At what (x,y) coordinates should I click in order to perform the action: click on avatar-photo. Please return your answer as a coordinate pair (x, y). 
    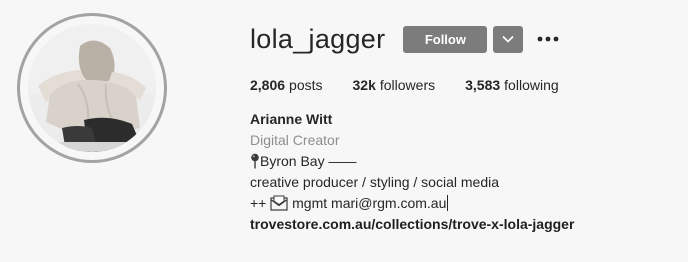
    Looking at the image, I should click on (92, 88).